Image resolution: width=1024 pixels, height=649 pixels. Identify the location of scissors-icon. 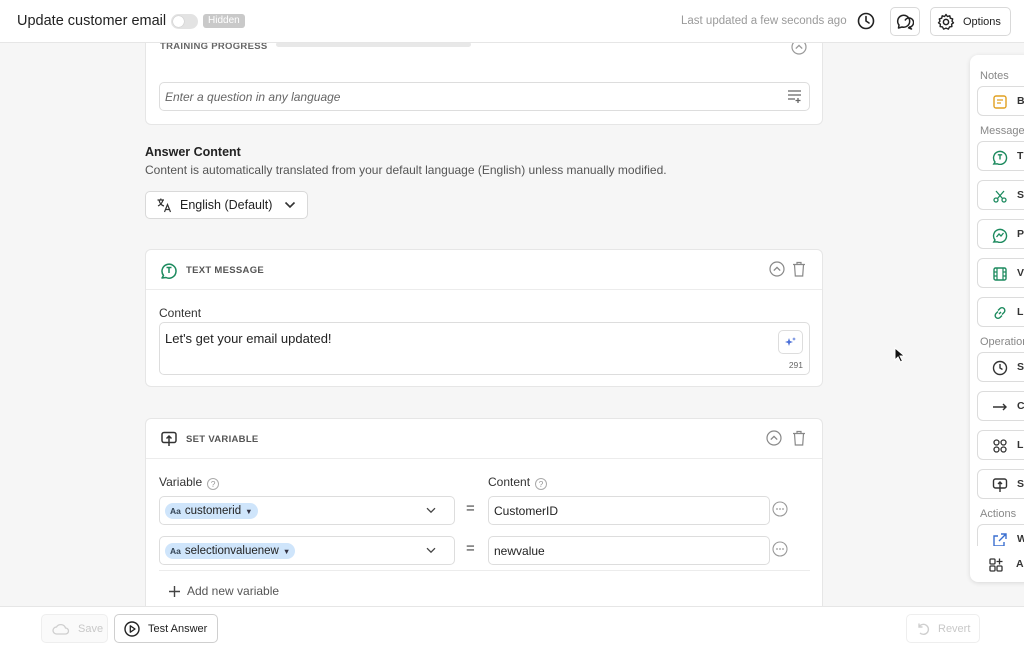
(1000, 196).